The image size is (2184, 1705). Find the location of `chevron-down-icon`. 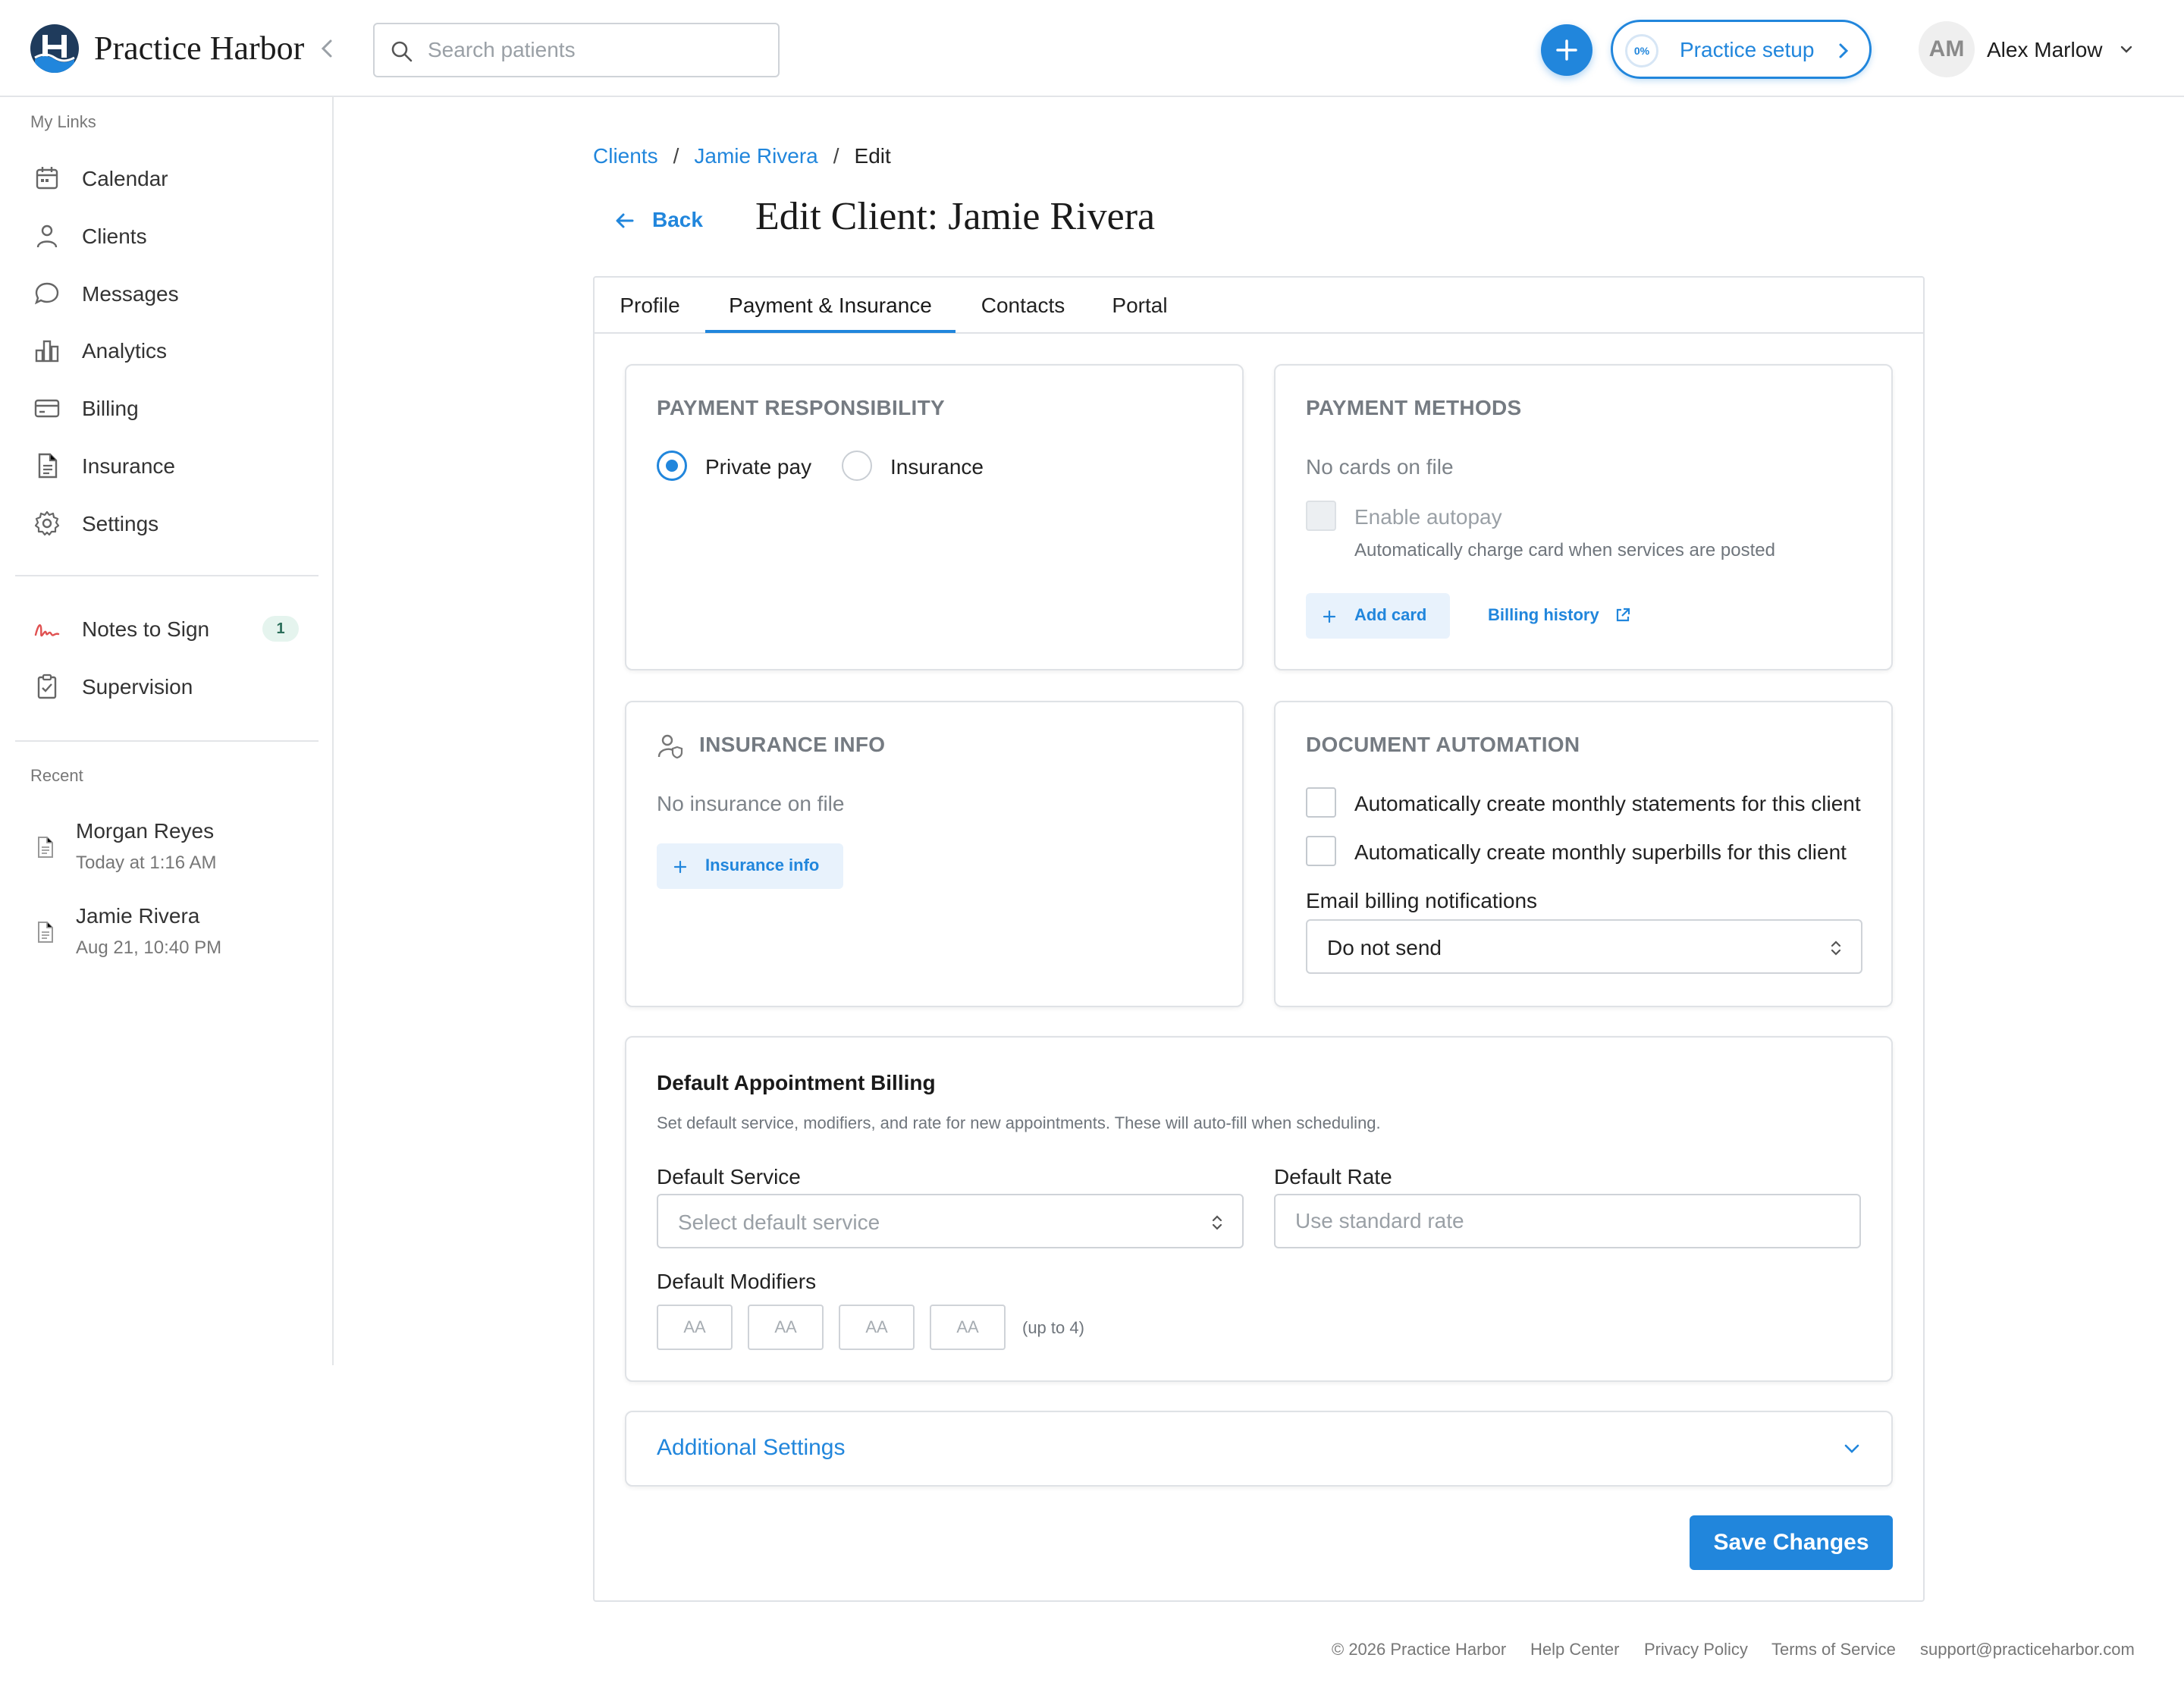

chevron-down-icon is located at coordinates (2126, 50).